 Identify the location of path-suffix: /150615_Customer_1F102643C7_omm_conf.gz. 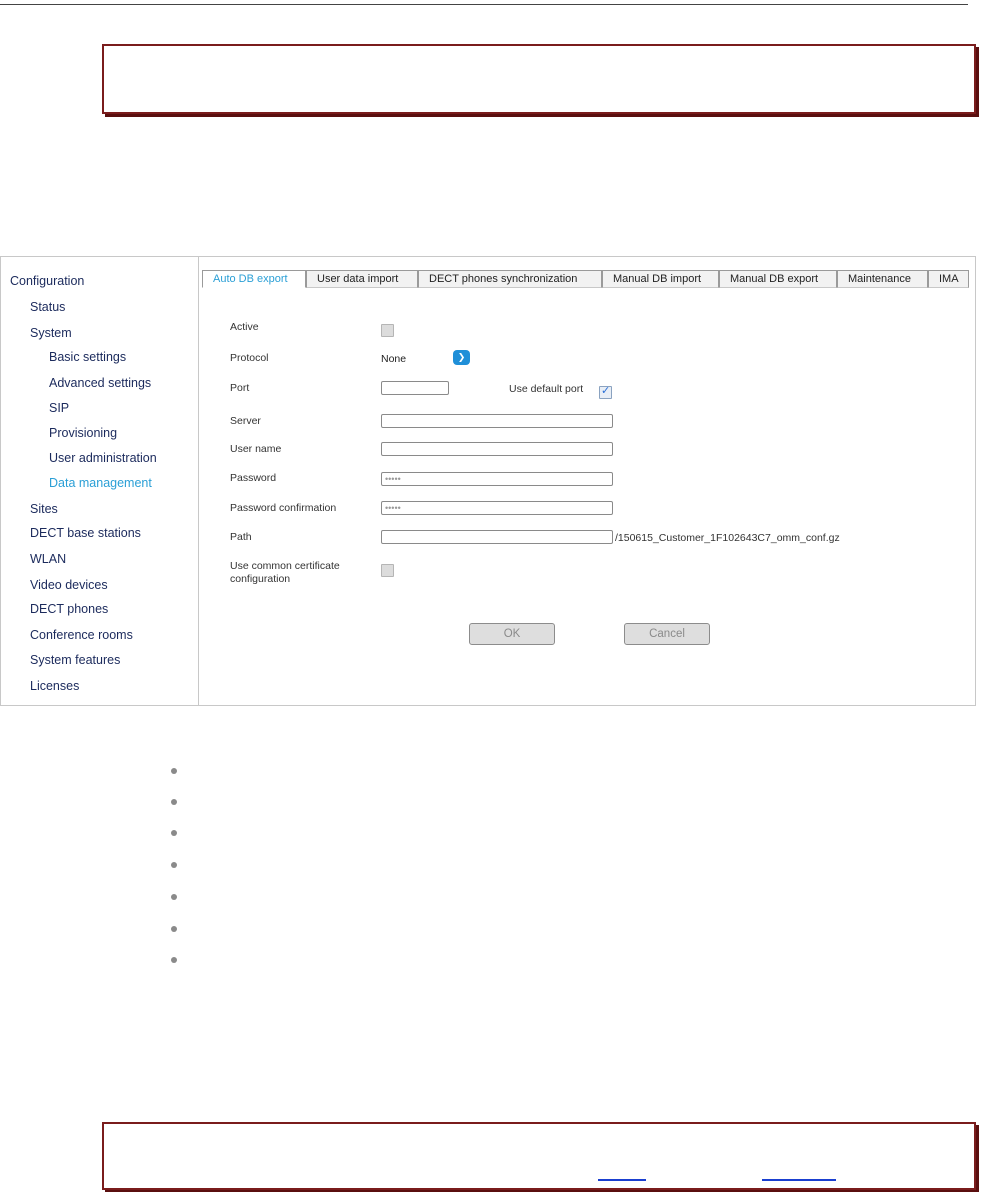
(727, 538).